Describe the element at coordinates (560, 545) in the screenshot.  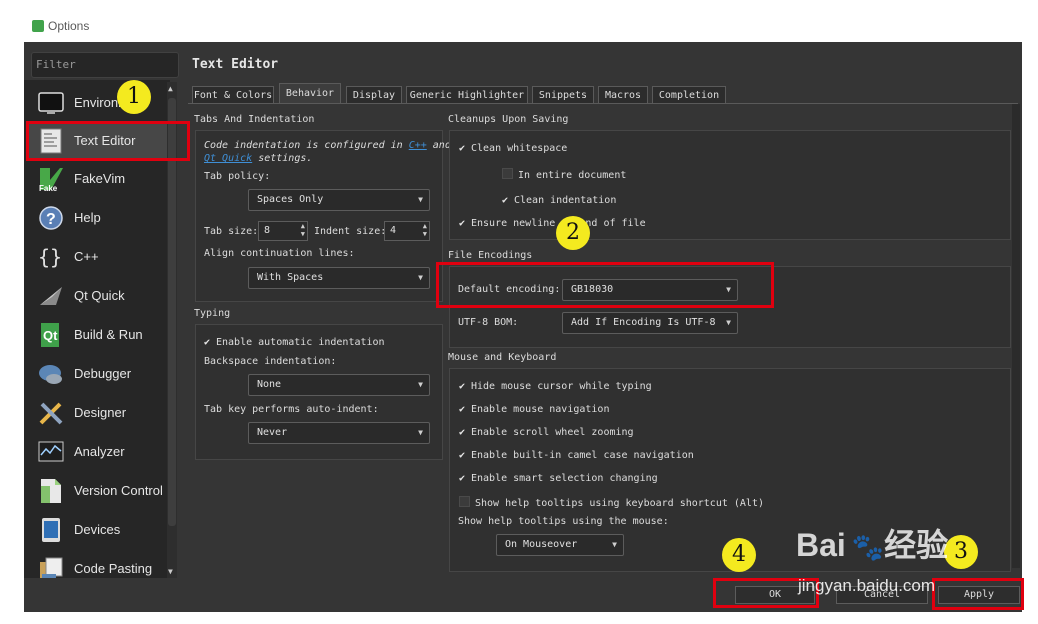
I see `help-tooltips-mouse-combo: On Mouseover ▼` at that location.